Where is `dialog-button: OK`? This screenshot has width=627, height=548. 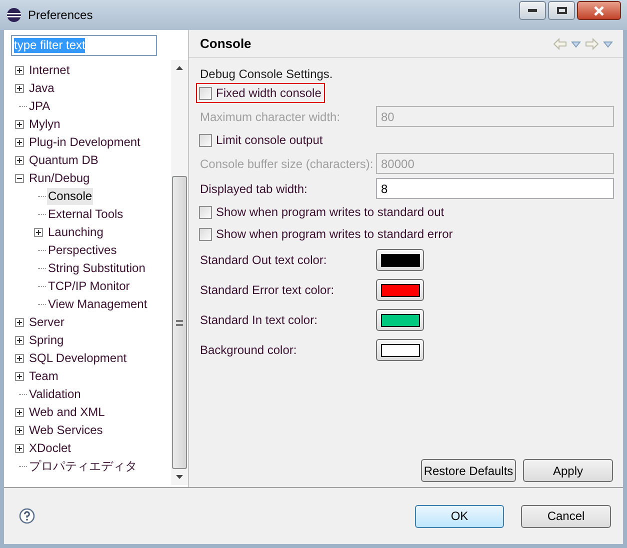 dialog-button: OK is located at coordinates (459, 516).